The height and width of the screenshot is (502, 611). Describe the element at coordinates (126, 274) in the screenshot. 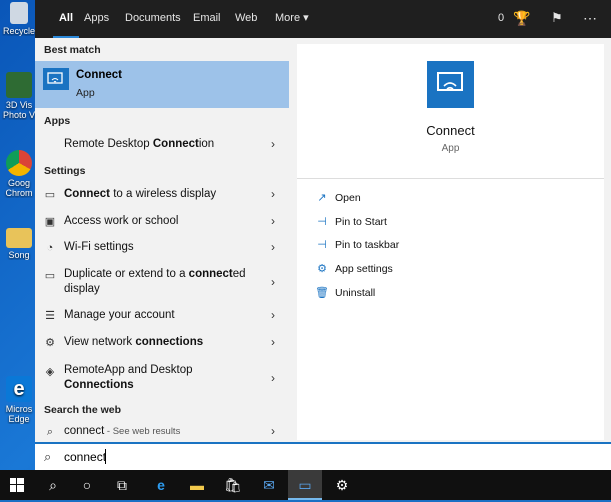

I see `label-text: Duplicate or extend to a` at that location.